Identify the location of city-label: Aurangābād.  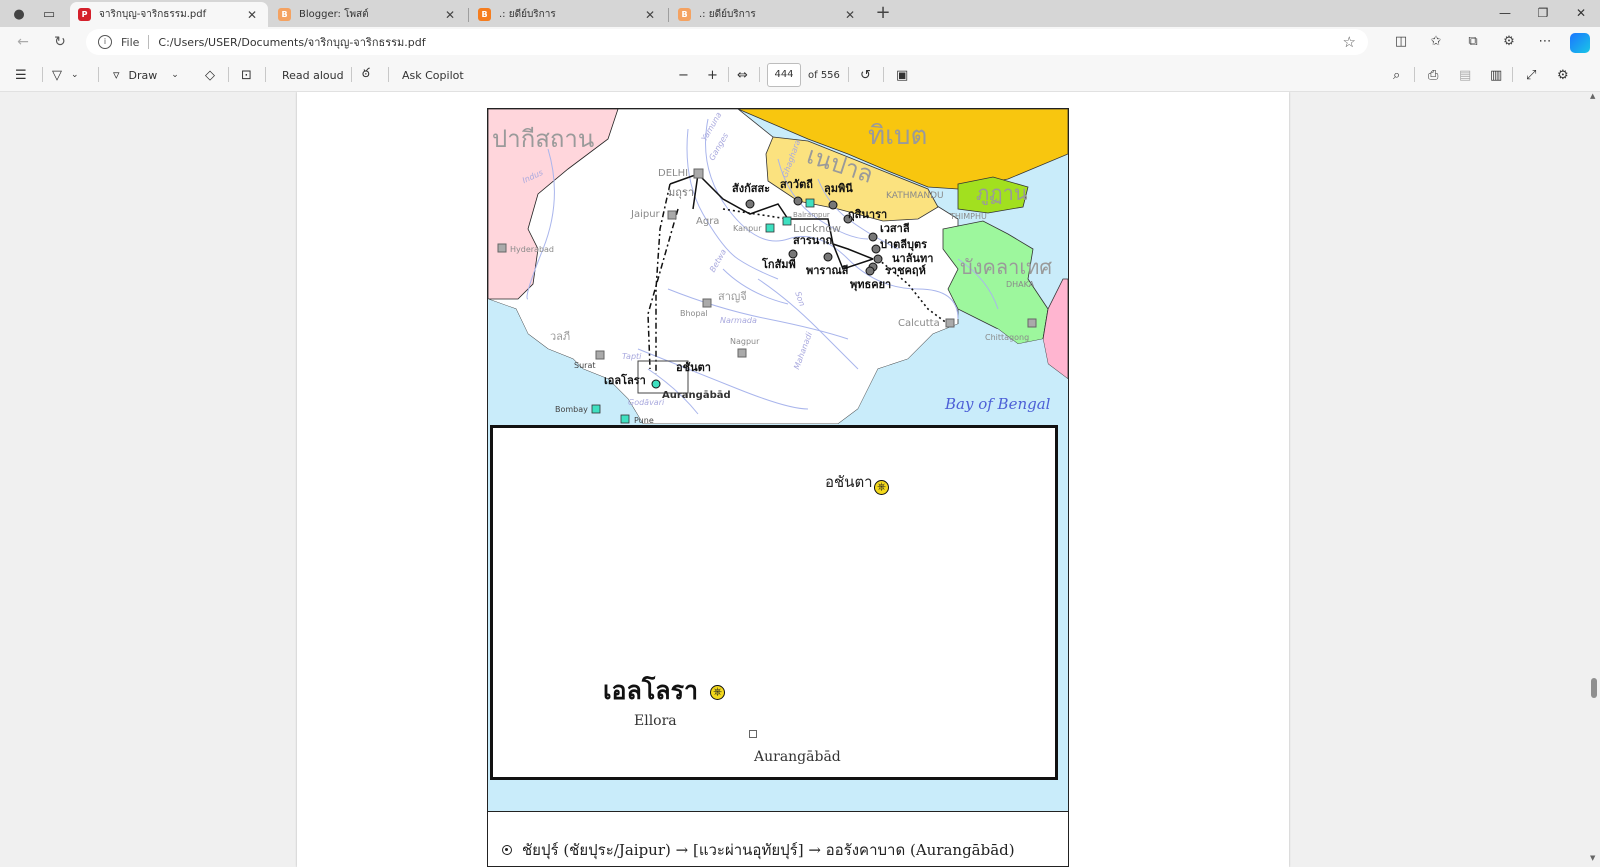
(696, 395).